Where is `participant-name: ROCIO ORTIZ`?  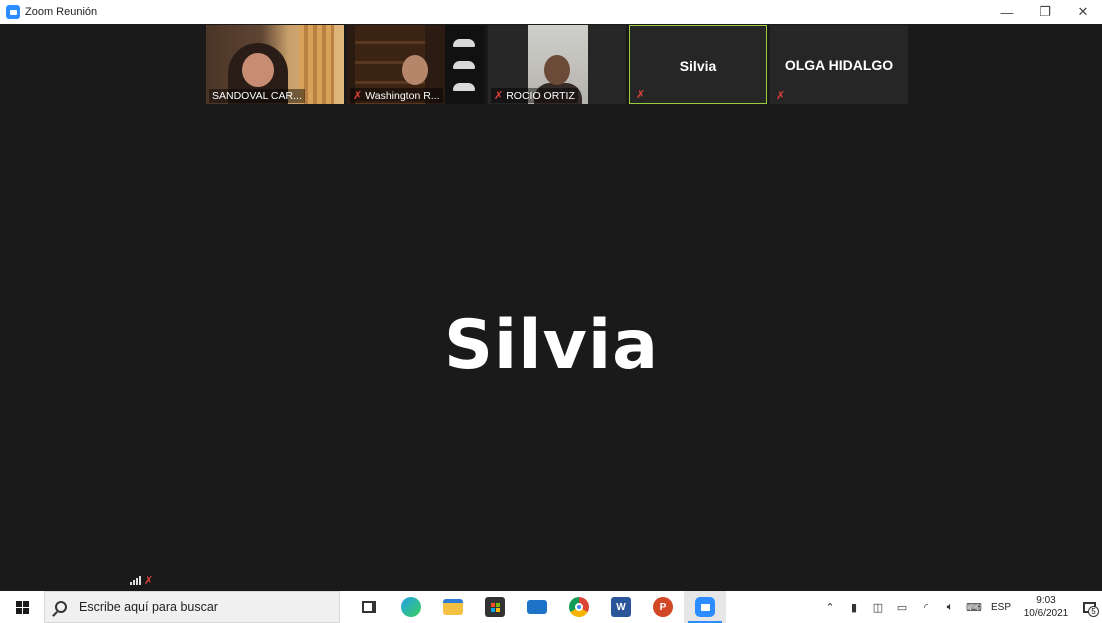
participant-name: ROCIO ORTIZ is located at coordinates (540, 95).